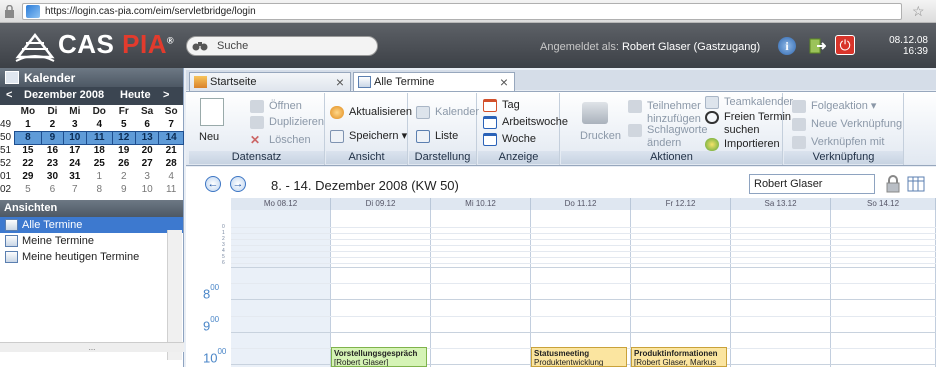  What do you see at coordinates (379, 357) in the screenshot?
I see `appointment-vorstellungsgespraech: Vorstellungsgespräch [Robert Glaser]` at bounding box center [379, 357].